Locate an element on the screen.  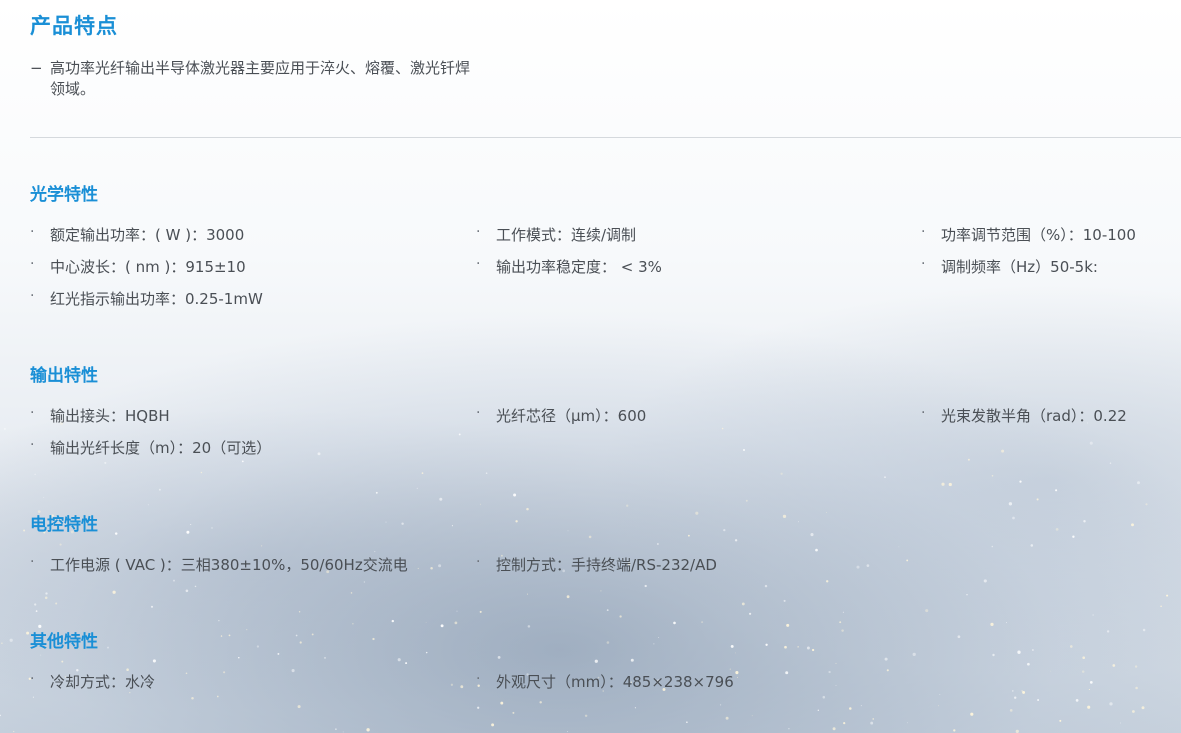
intro-paragraph: − 高功率光纤输出半导体激光器主要应用于淬火、熔覆、激光钎焊领域。 is located at coordinates (255, 79).